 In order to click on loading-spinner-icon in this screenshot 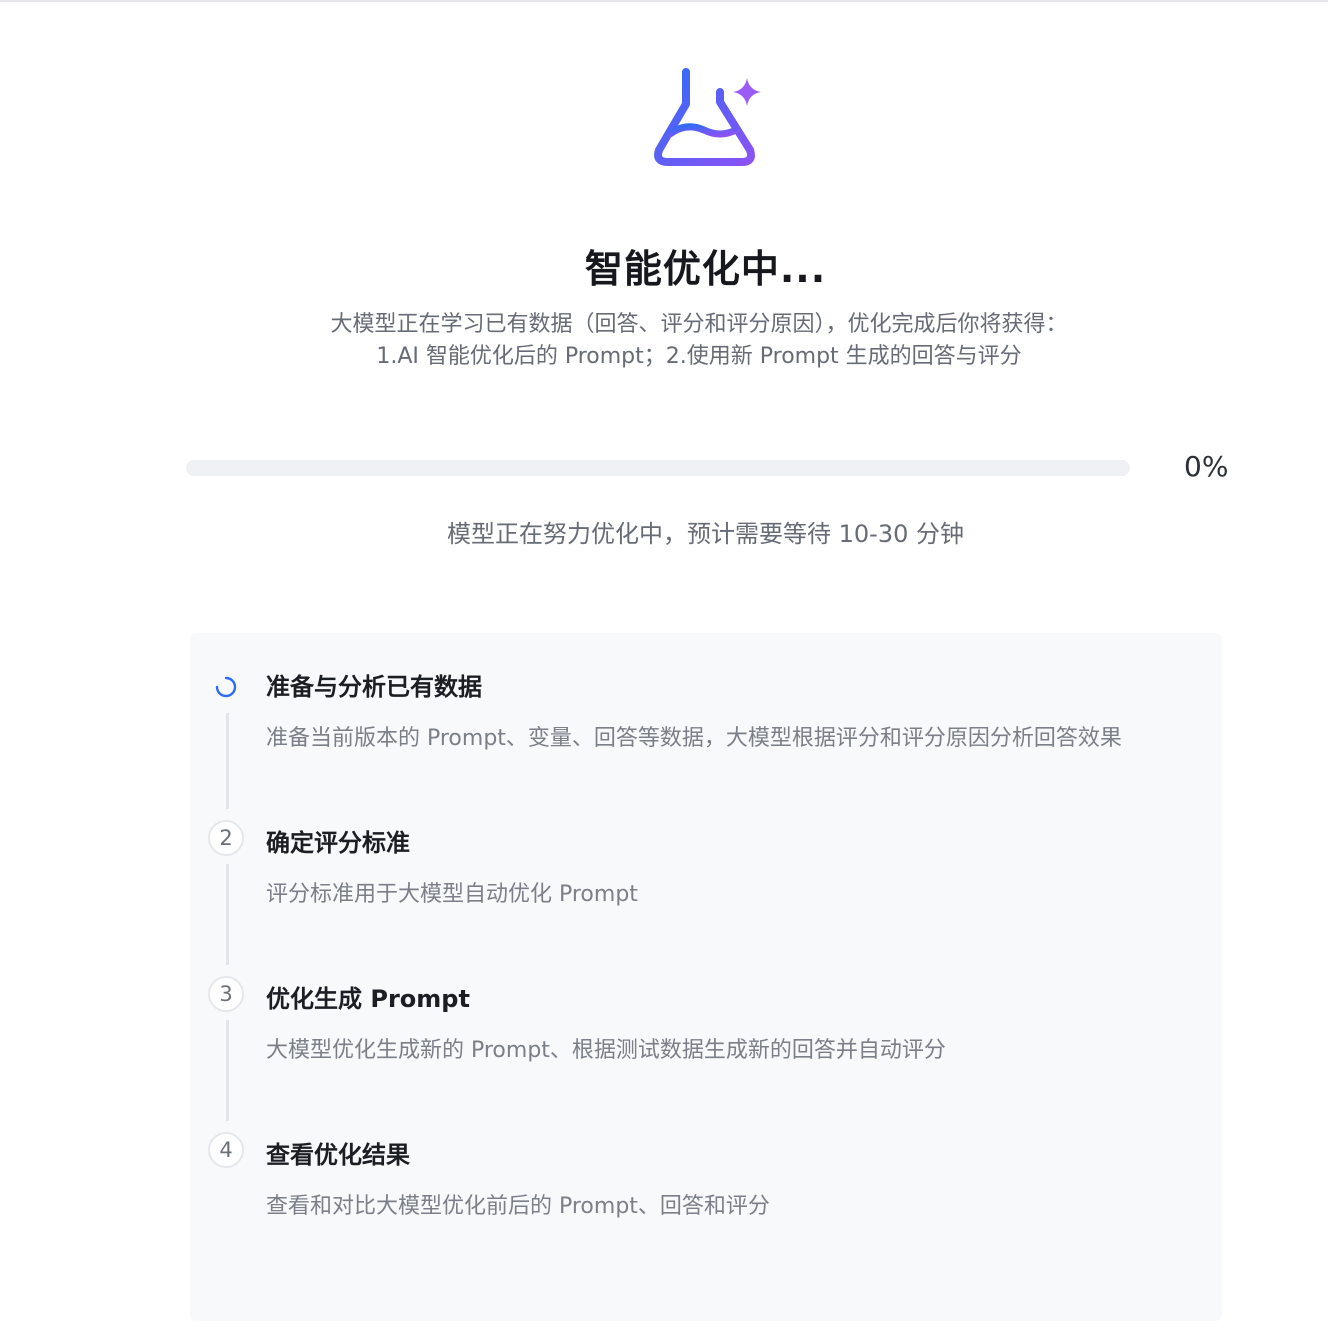, I will do `click(226, 687)`.